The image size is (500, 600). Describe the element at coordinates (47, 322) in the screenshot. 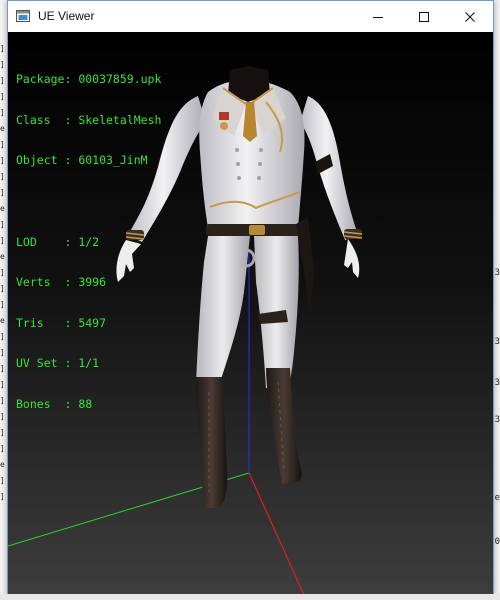

I see `tris-label: Tris :` at that location.